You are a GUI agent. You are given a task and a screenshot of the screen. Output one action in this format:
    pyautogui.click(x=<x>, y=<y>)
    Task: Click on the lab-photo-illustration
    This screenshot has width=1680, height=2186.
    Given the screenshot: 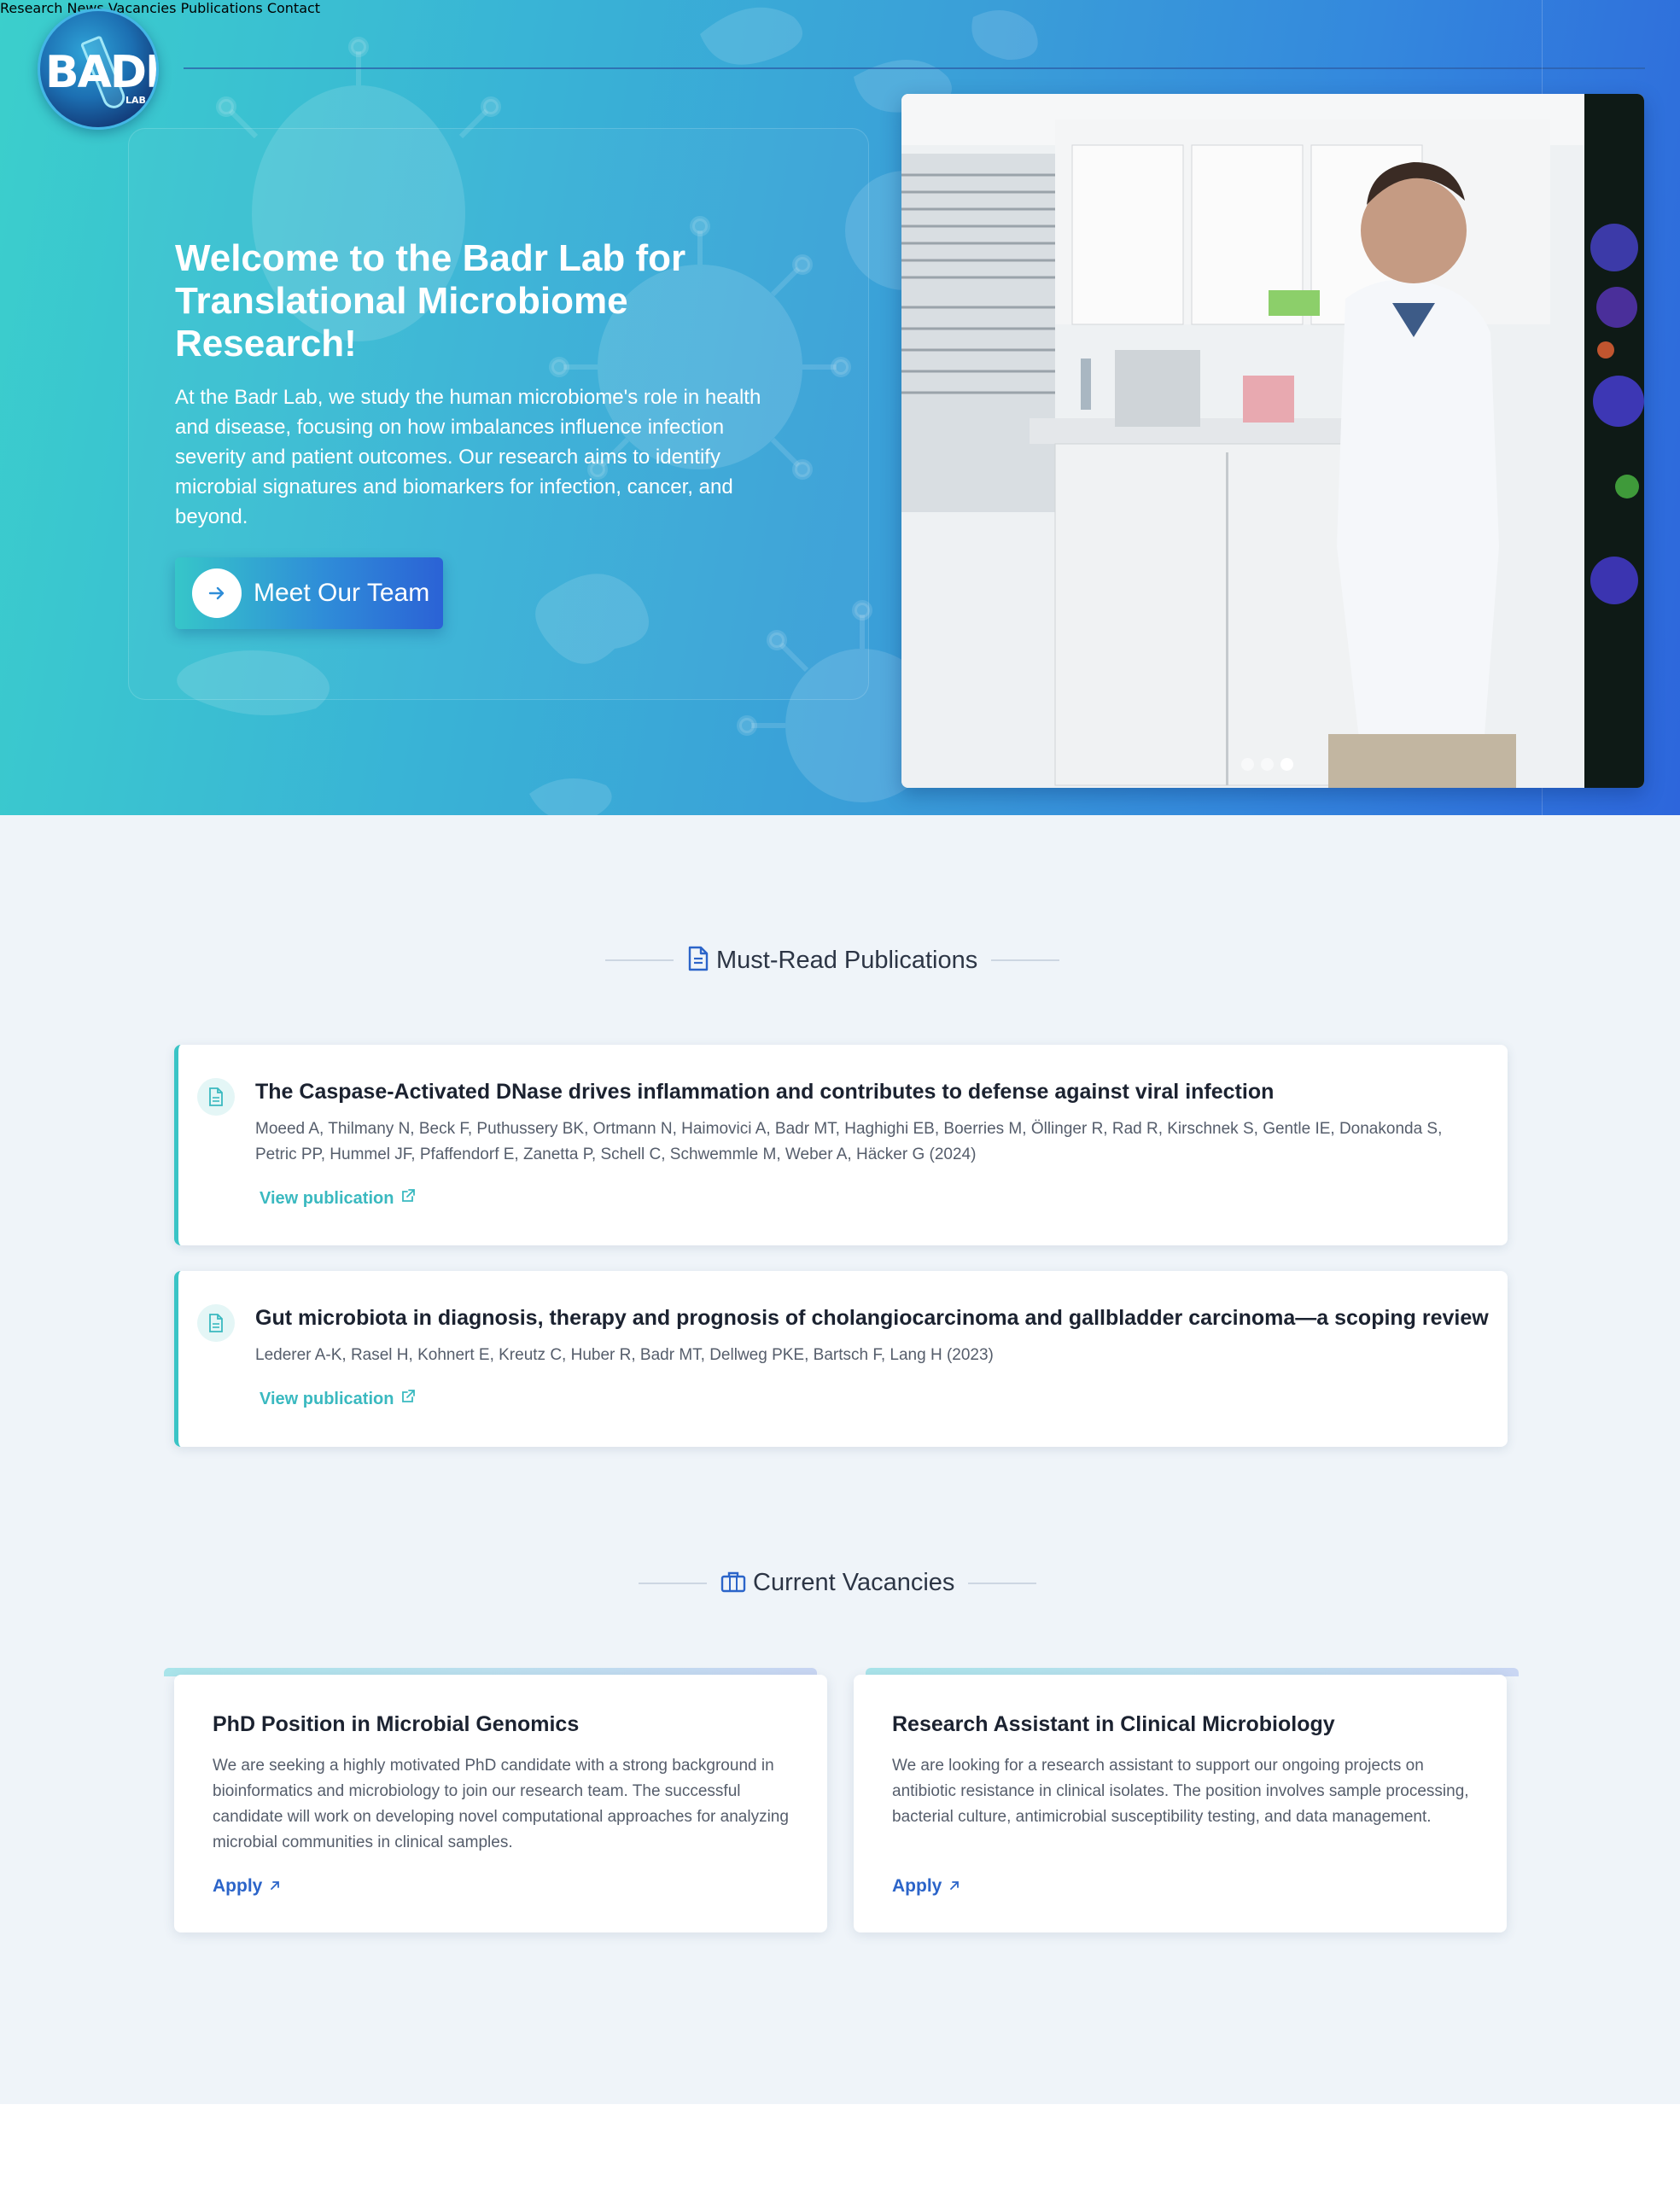 What is the action you would take?
    pyautogui.click(x=1272, y=441)
    